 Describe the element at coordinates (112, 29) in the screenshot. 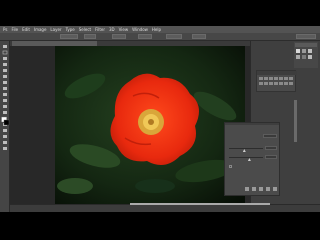

I see `menu-3d: 3D` at that location.